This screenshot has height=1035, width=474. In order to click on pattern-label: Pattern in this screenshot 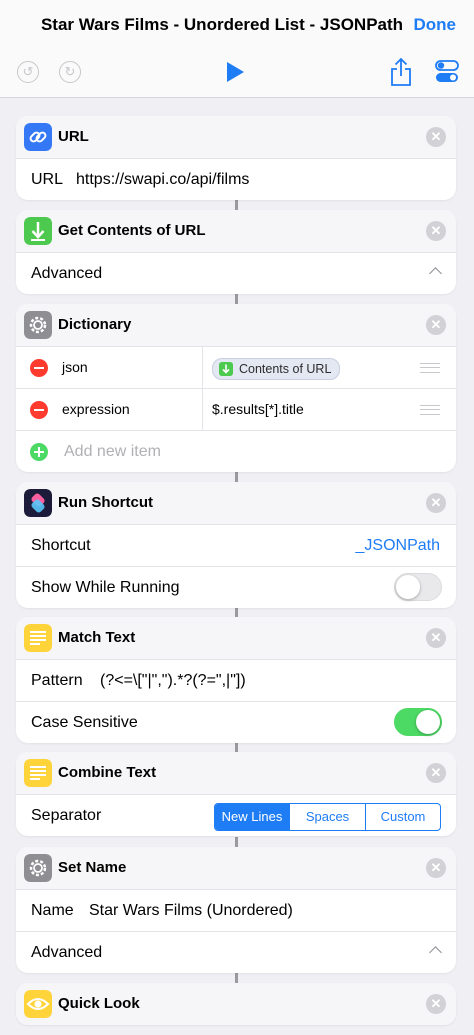, I will do `click(57, 680)`.